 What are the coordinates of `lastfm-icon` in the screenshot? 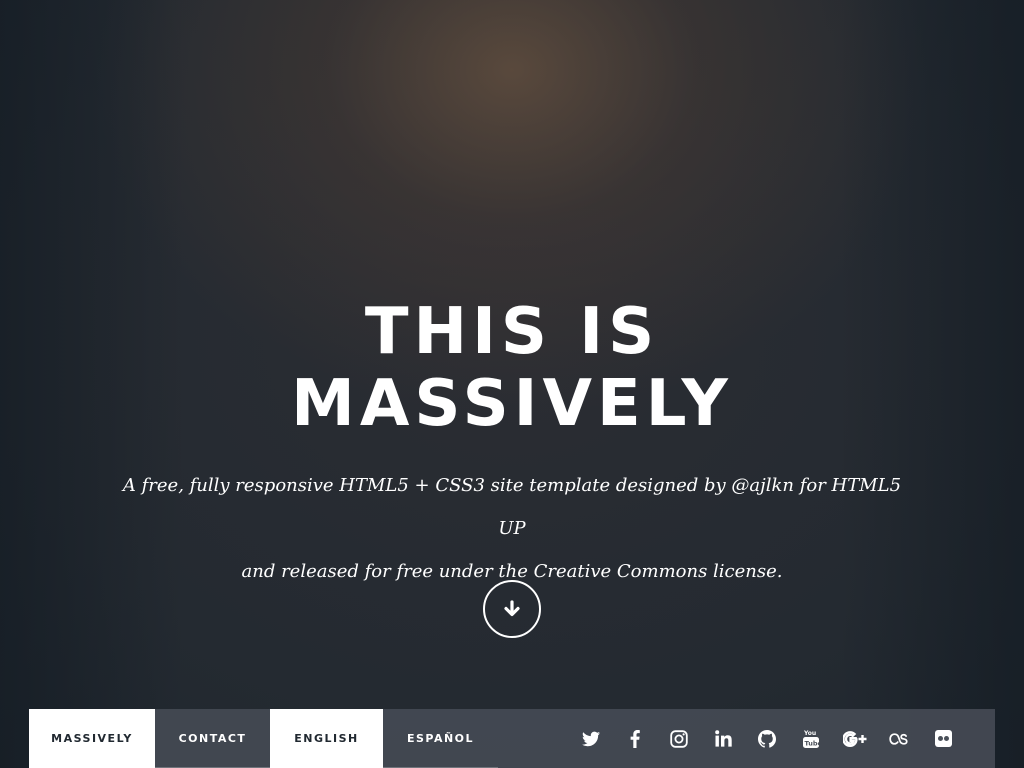 It's located at (899, 738).